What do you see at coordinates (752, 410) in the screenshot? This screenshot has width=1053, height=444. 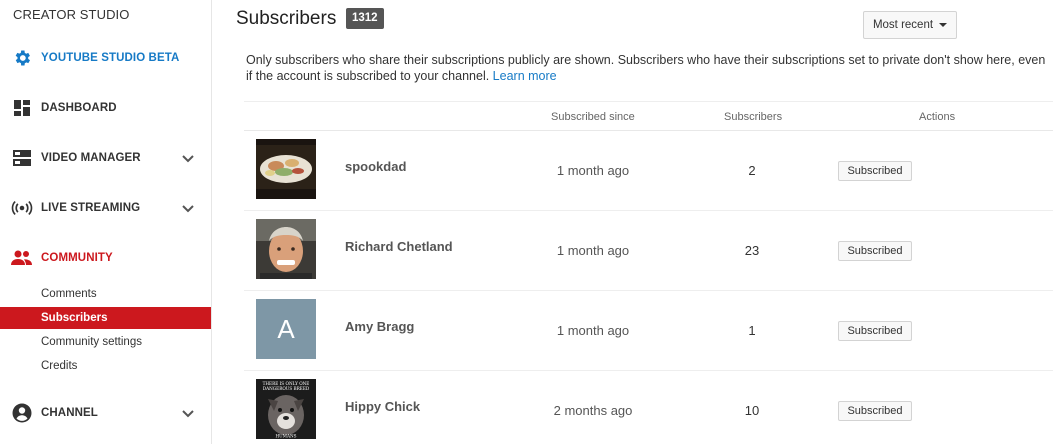 I see `subscriber-count: 10` at bounding box center [752, 410].